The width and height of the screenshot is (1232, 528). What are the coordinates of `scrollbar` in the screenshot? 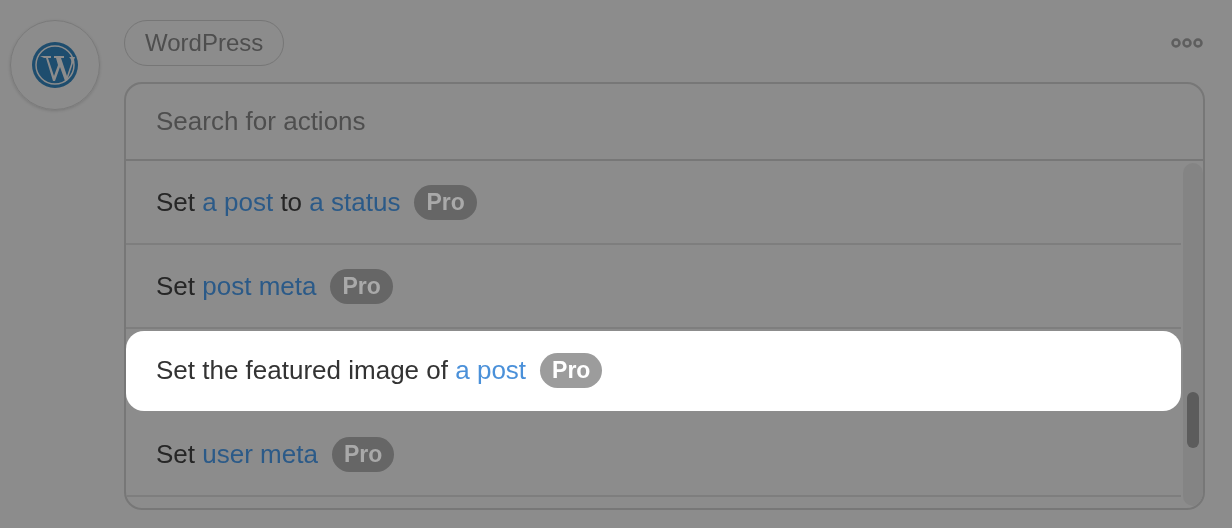 It's located at (1193, 334).